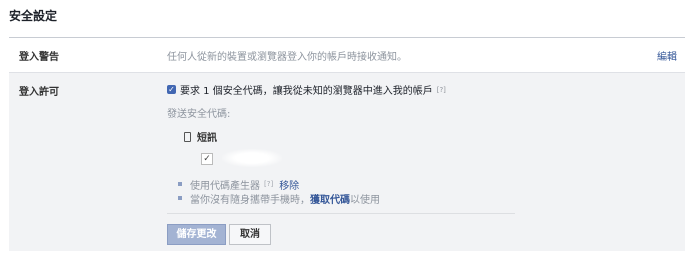  I want to click on get-codes-link: 獲取代碼, so click(330, 198).